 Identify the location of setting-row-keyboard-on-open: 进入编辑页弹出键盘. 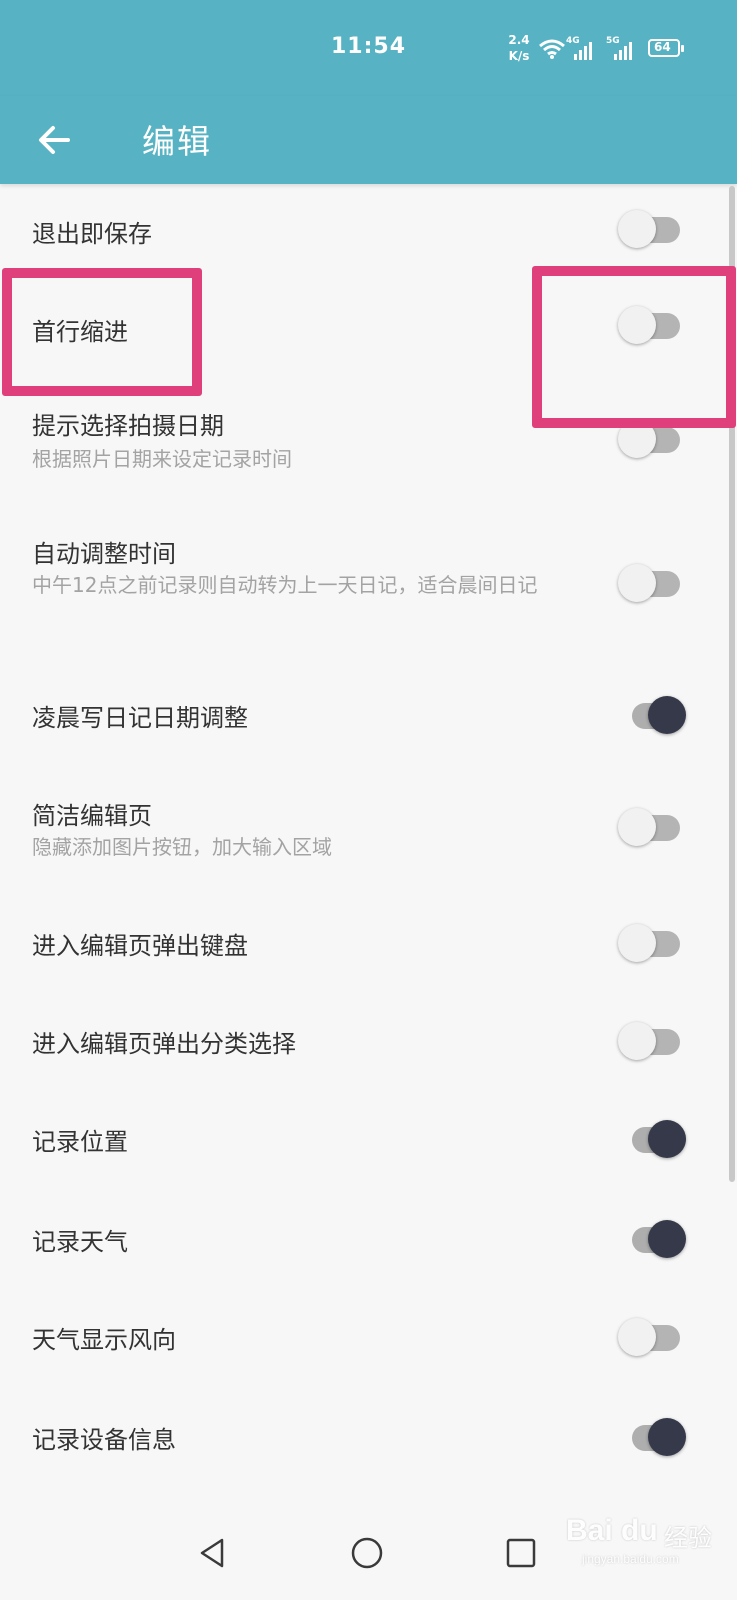
(368, 944).